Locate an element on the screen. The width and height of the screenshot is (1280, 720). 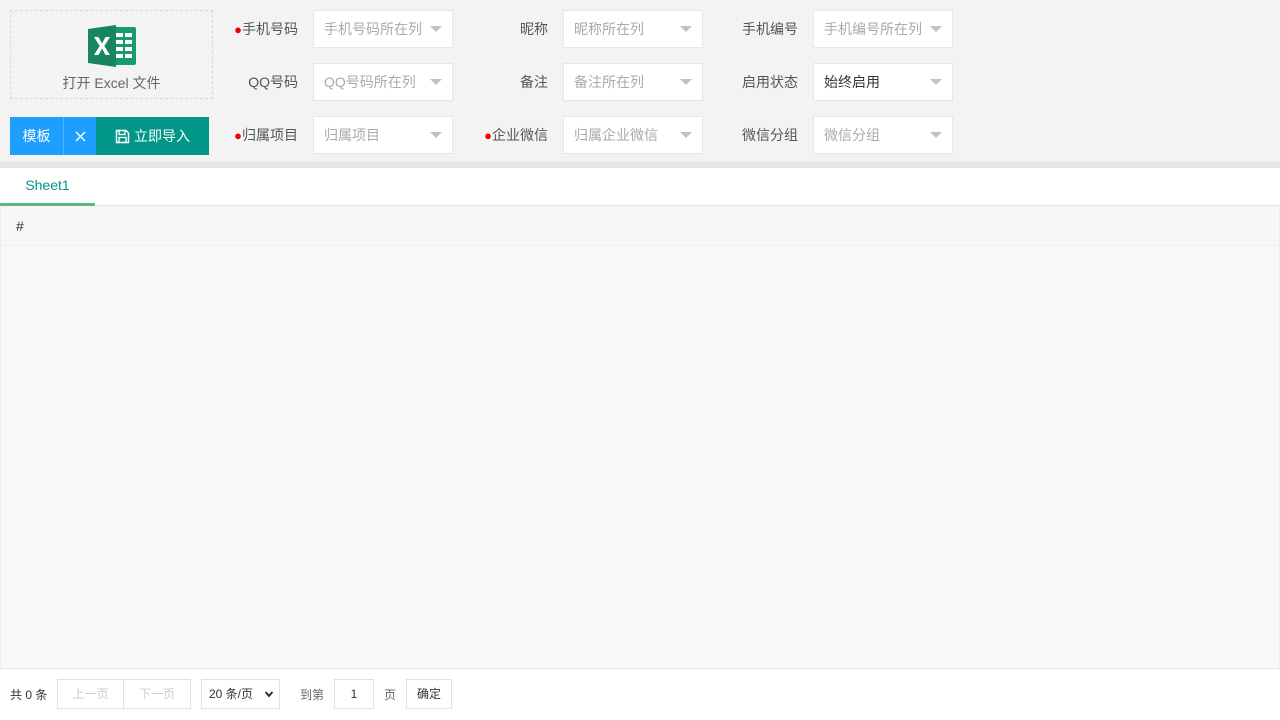
open-excel-dropzone: 打开 Excel 文件 is located at coordinates (111, 54).